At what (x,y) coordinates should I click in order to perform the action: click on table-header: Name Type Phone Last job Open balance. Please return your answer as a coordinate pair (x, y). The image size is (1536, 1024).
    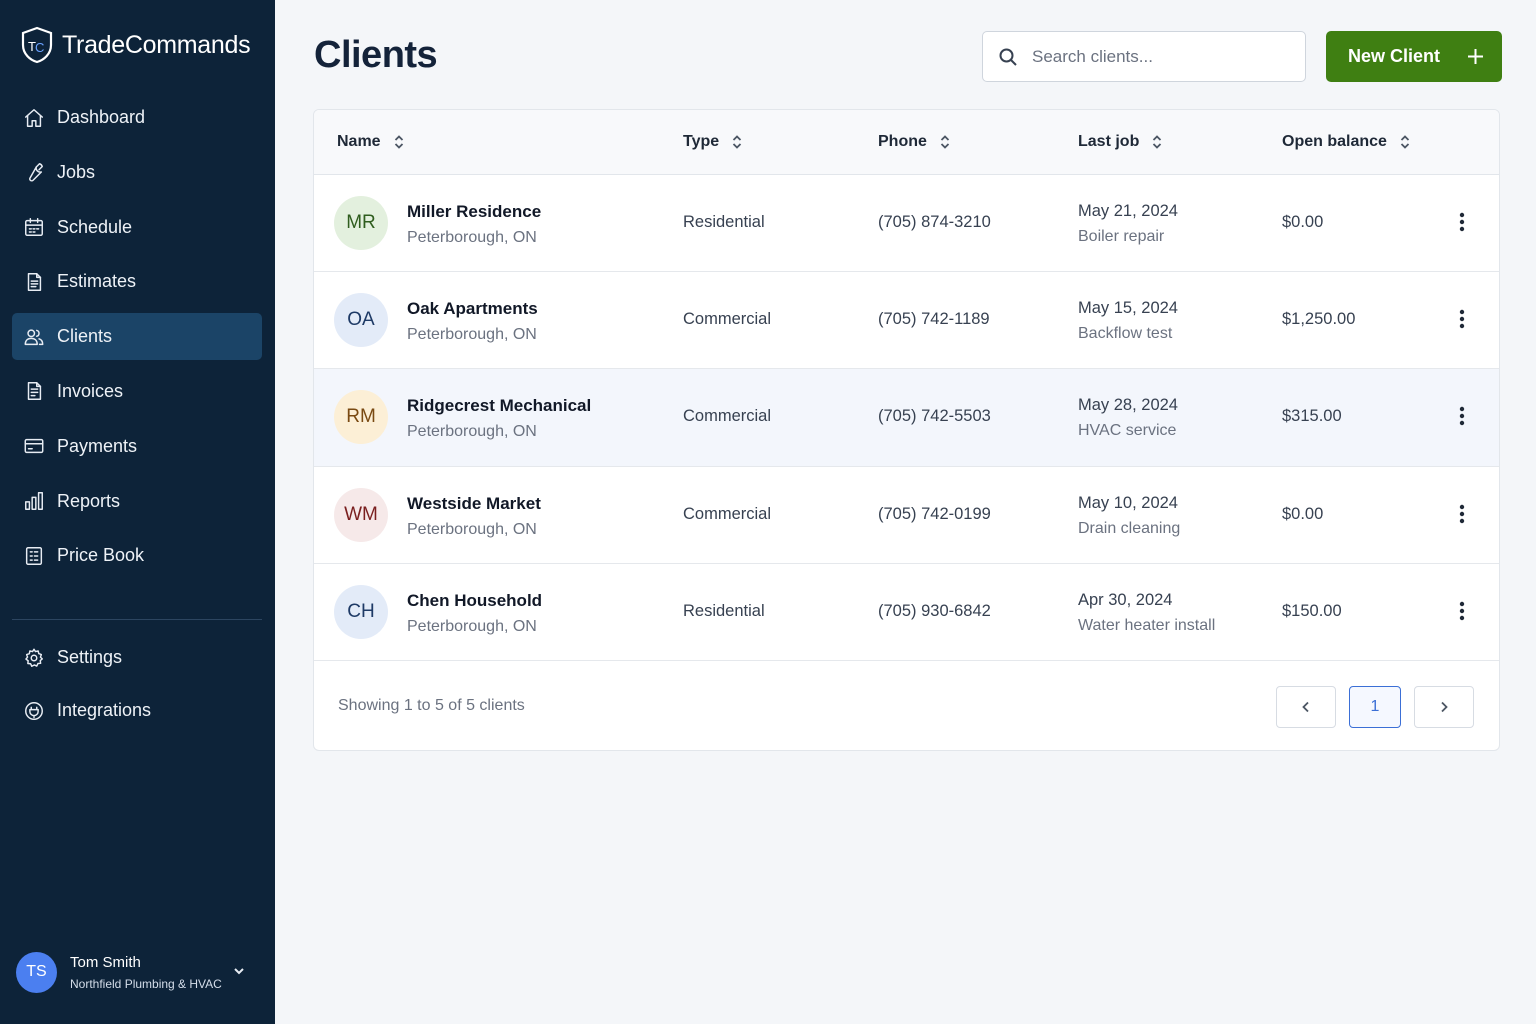
    Looking at the image, I should click on (906, 142).